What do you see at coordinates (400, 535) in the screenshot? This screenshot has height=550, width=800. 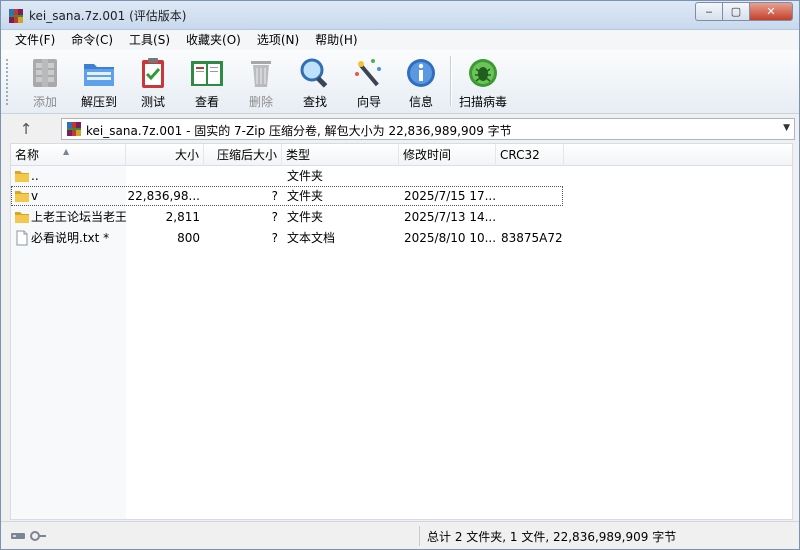 I see `status-bar: 总计 2 文件夹, 1 文件, 22,836,989,909 字节` at bounding box center [400, 535].